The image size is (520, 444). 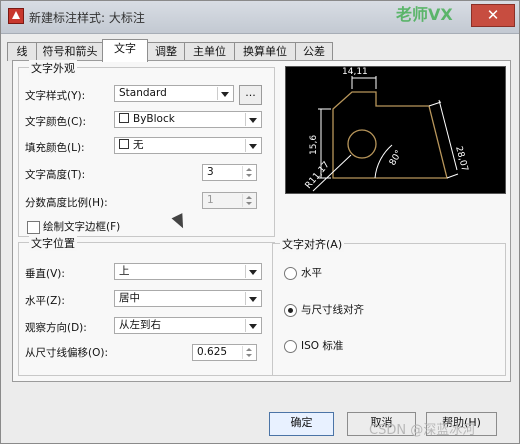 I want to click on alignment-horizontal-label: 水平, so click(x=311, y=273).